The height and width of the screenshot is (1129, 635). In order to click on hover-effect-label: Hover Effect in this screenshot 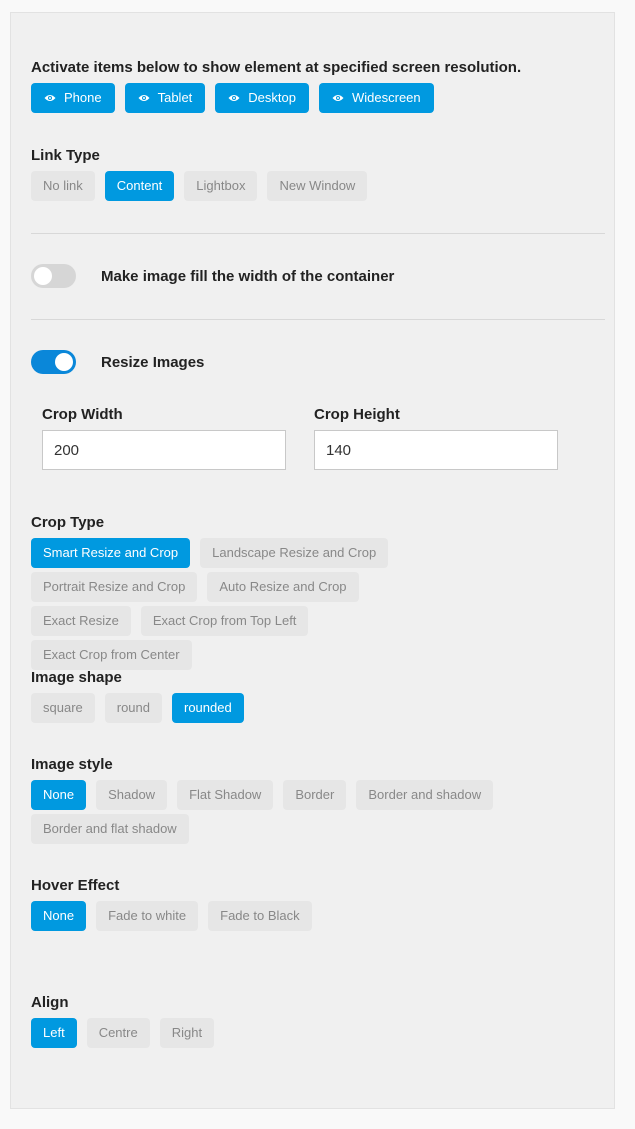, I will do `click(75, 885)`.